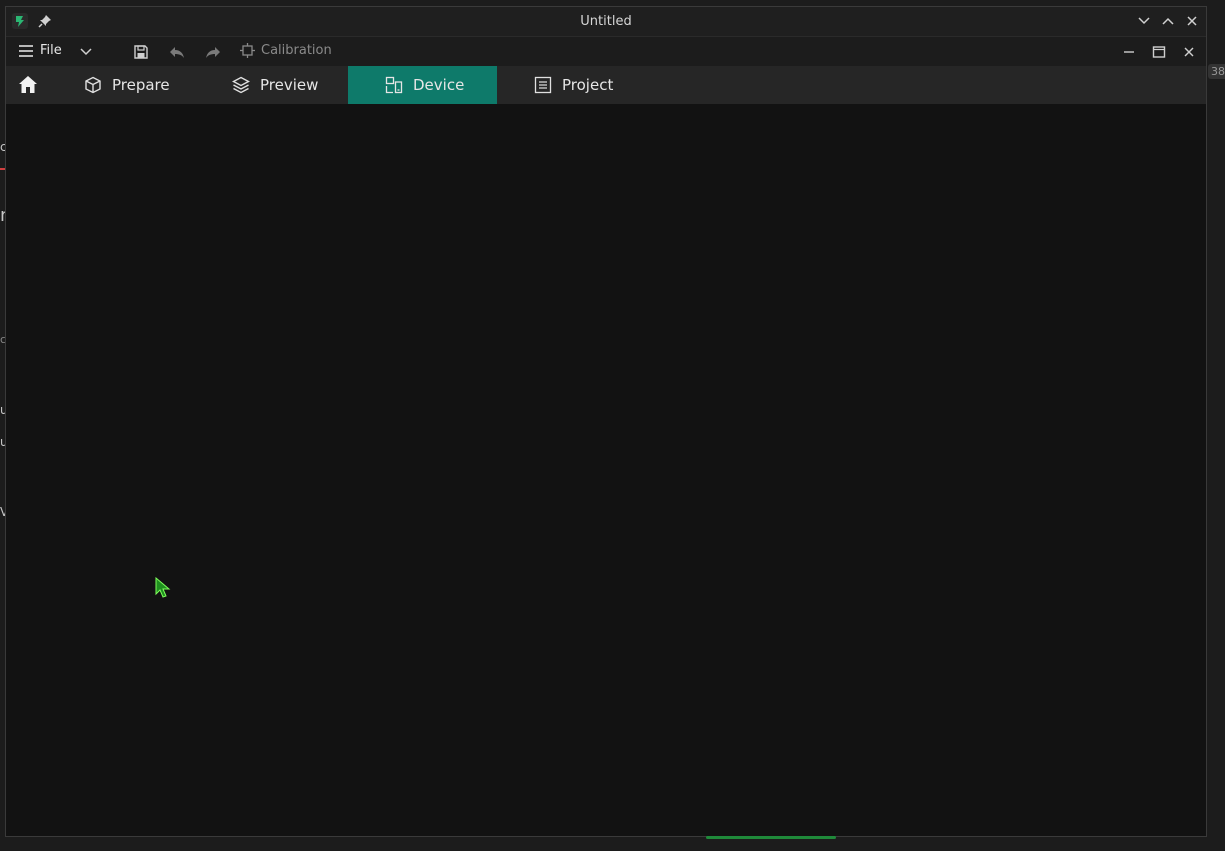 The width and height of the screenshot is (1225, 851). I want to click on tab-project: Project, so click(586, 85).